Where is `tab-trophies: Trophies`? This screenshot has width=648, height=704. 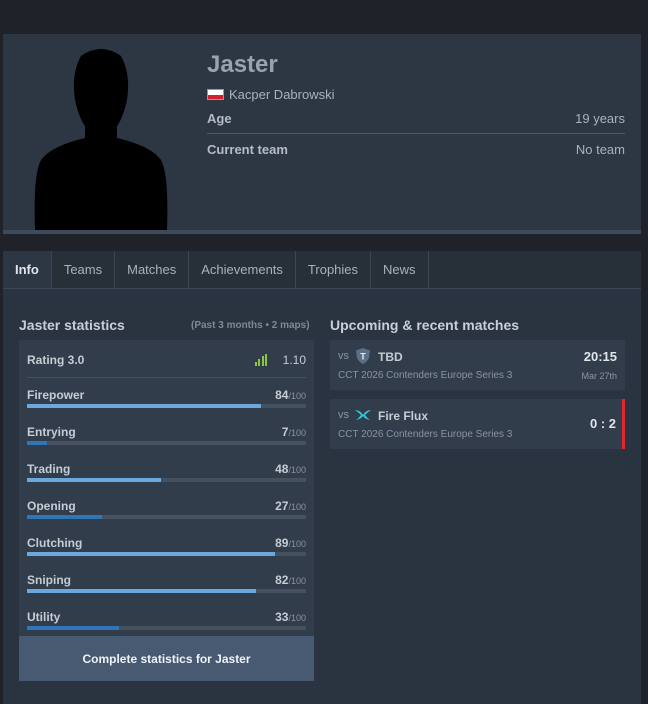 tab-trophies: Trophies is located at coordinates (334, 269).